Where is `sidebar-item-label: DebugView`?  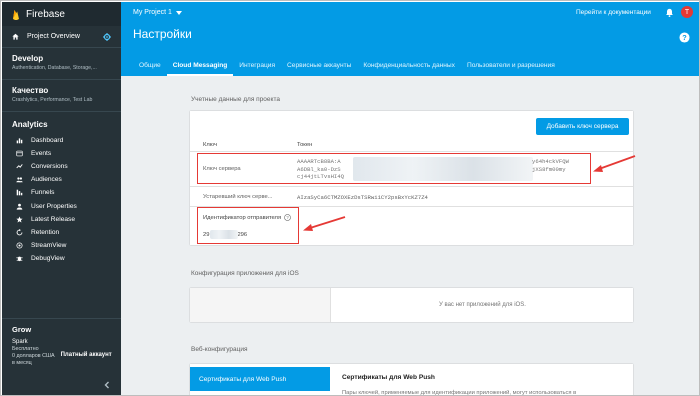 sidebar-item-label: DebugView is located at coordinates (48, 258).